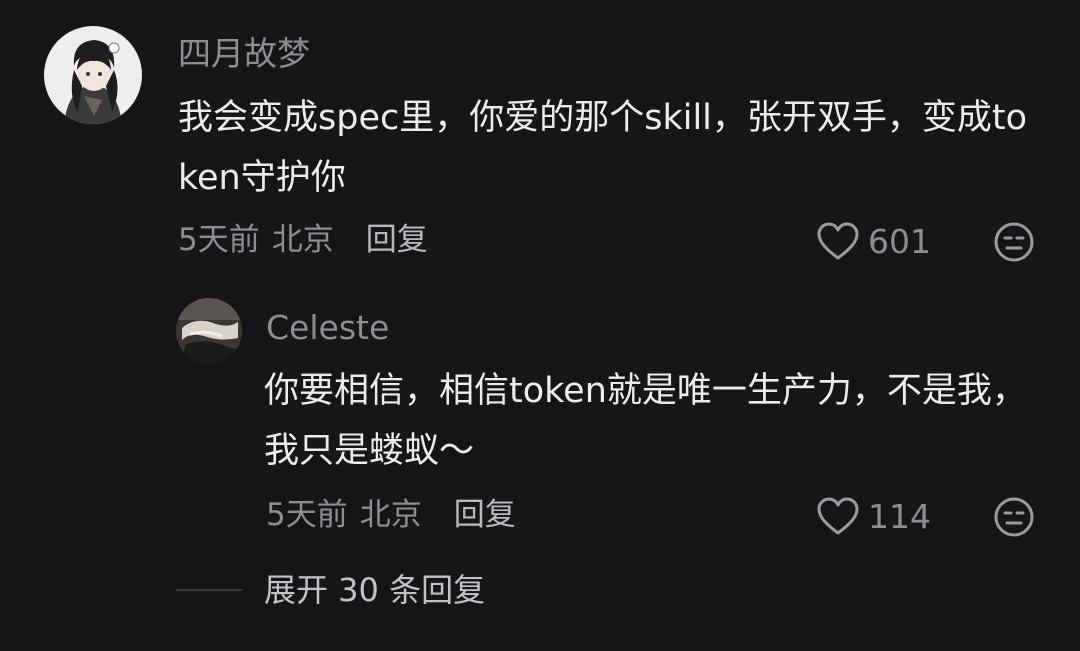  I want to click on like-button: 114, so click(873, 517).